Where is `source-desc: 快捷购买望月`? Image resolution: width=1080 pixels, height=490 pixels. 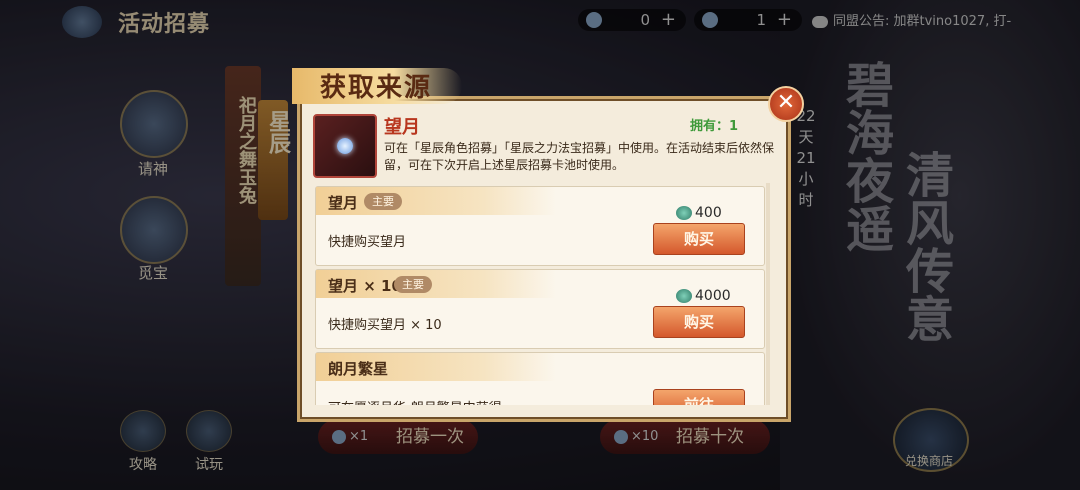 source-desc: 快捷购买望月 is located at coordinates (367, 242).